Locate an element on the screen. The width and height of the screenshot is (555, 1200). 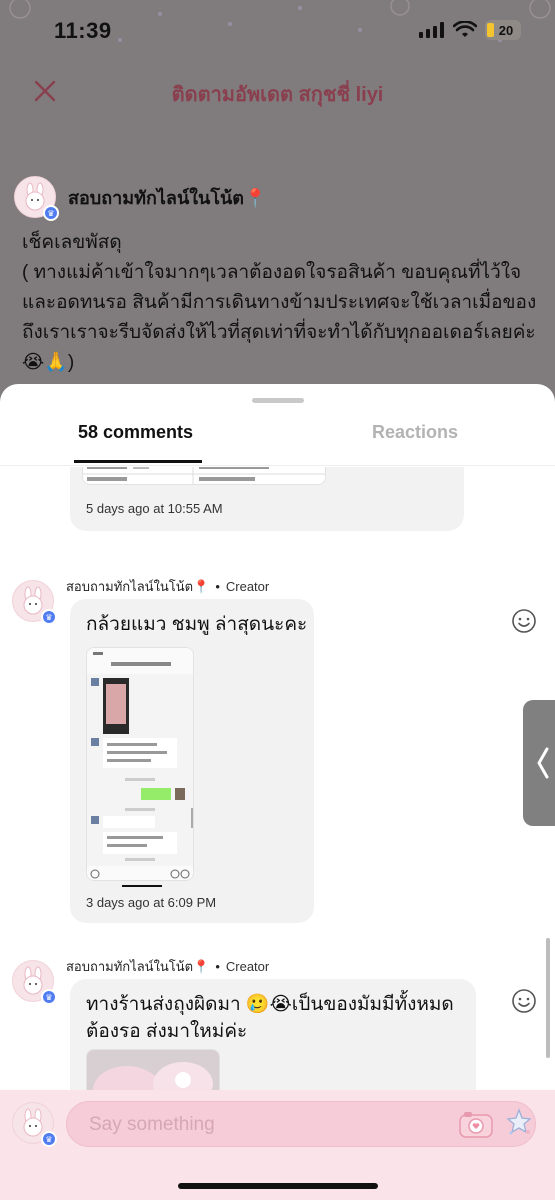
page-title: ติดตามอัพเดต สกุชชี่ liyi is located at coordinates (277, 95).